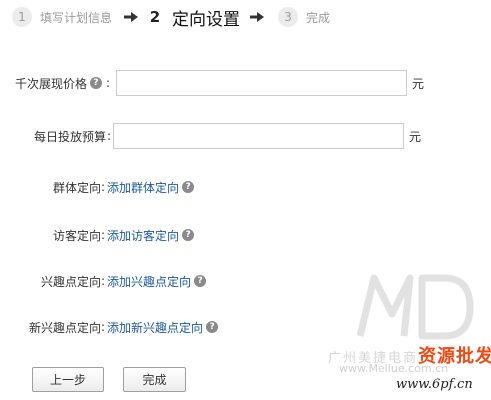  What do you see at coordinates (206, 19) in the screenshot?
I see `step-2-label: 定向设置` at bounding box center [206, 19].